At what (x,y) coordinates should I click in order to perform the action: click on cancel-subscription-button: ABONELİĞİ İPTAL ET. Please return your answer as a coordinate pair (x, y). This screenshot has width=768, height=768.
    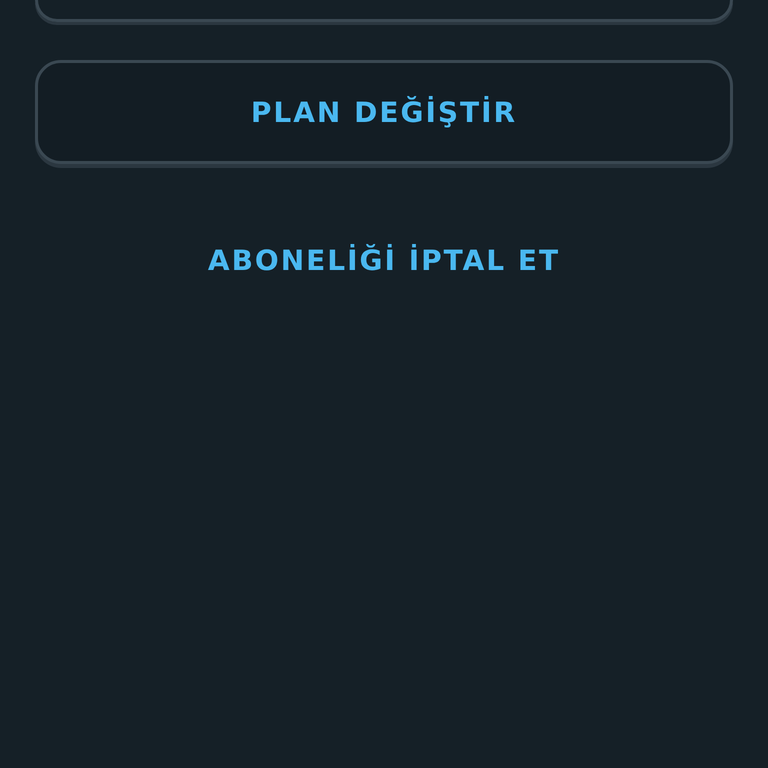
    Looking at the image, I should click on (384, 260).